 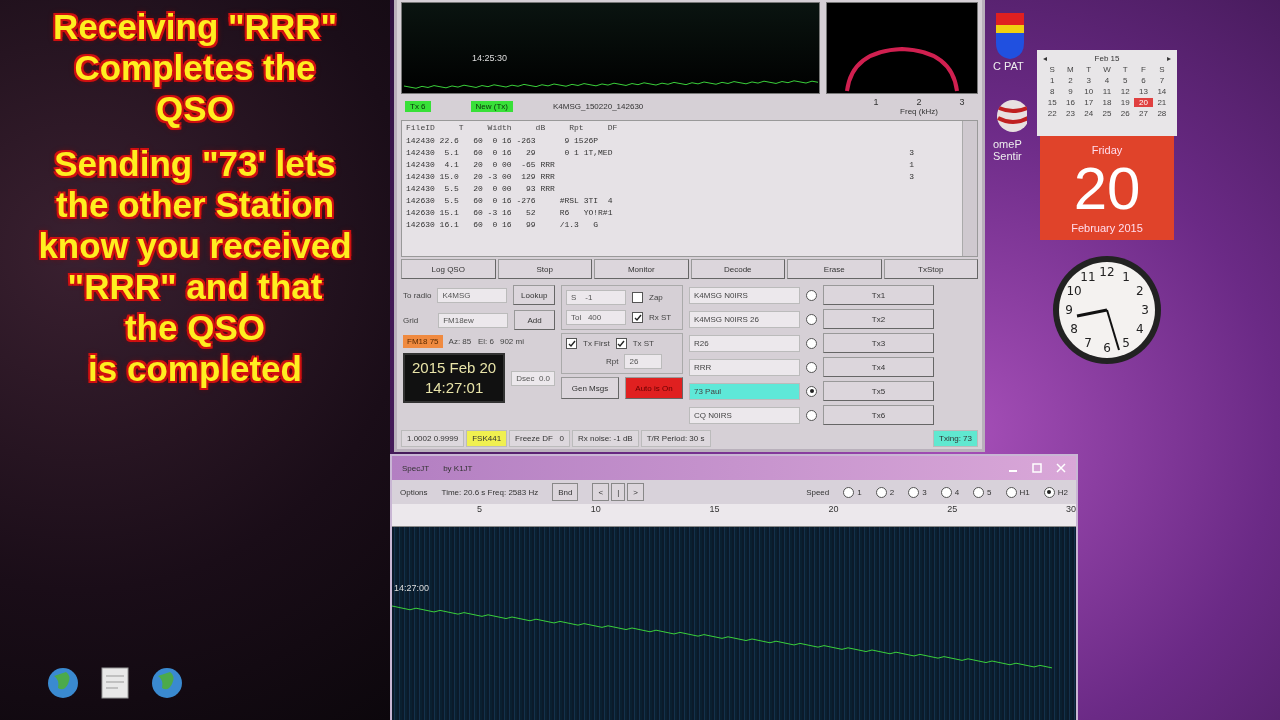 I want to click on toolbar-button: Decode, so click(x=737, y=269).